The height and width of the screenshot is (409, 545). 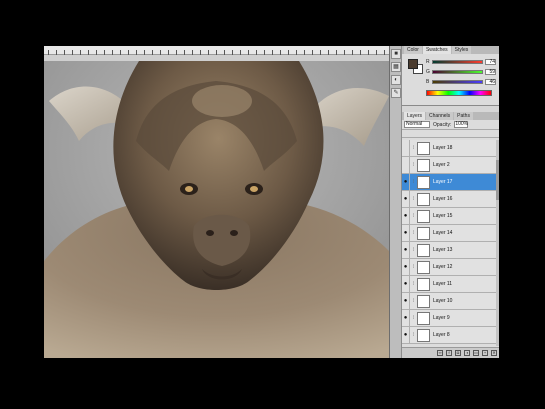 What do you see at coordinates (441, 165) in the screenshot?
I see `layer-name: Layer 2` at bounding box center [441, 165].